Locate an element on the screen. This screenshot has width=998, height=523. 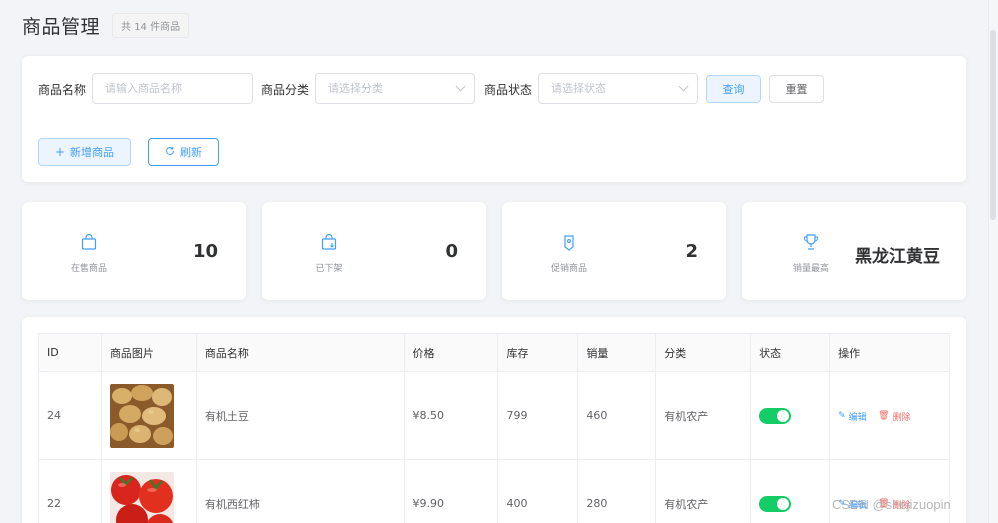
table-row: 22 有机西红柿 ¥9.90 400 280 有机农产 ✎ 编辑 🗑 删除 is located at coordinates (494, 491).